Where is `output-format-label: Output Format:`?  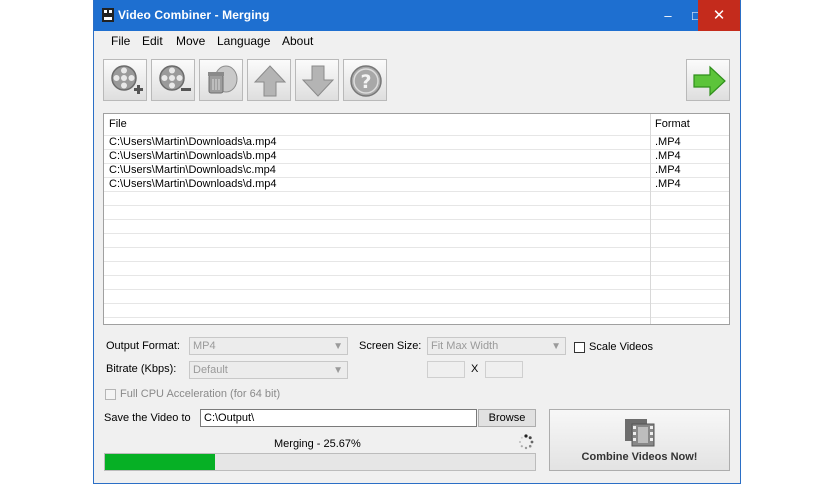 output-format-label: Output Format: is located at coordinates (143, 346).